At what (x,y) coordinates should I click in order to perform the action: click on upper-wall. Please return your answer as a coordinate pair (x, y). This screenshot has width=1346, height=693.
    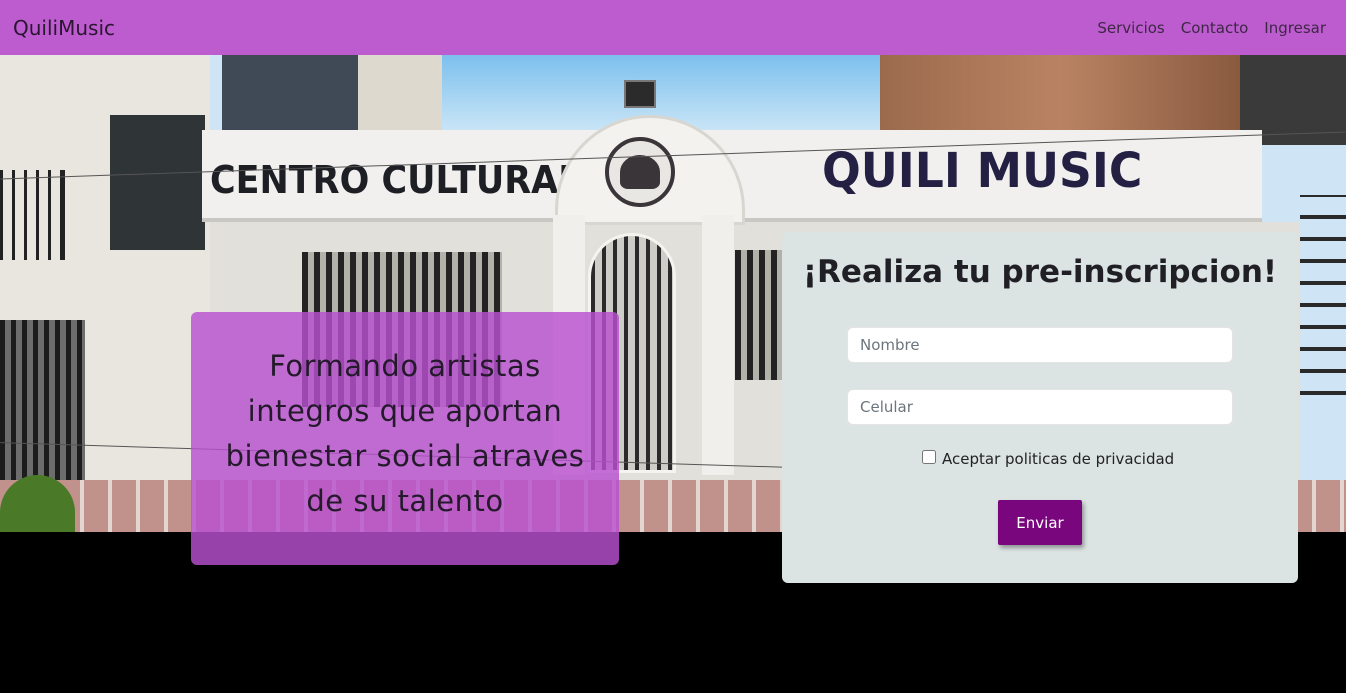
    Looking at the image, I should click on (400, 92).